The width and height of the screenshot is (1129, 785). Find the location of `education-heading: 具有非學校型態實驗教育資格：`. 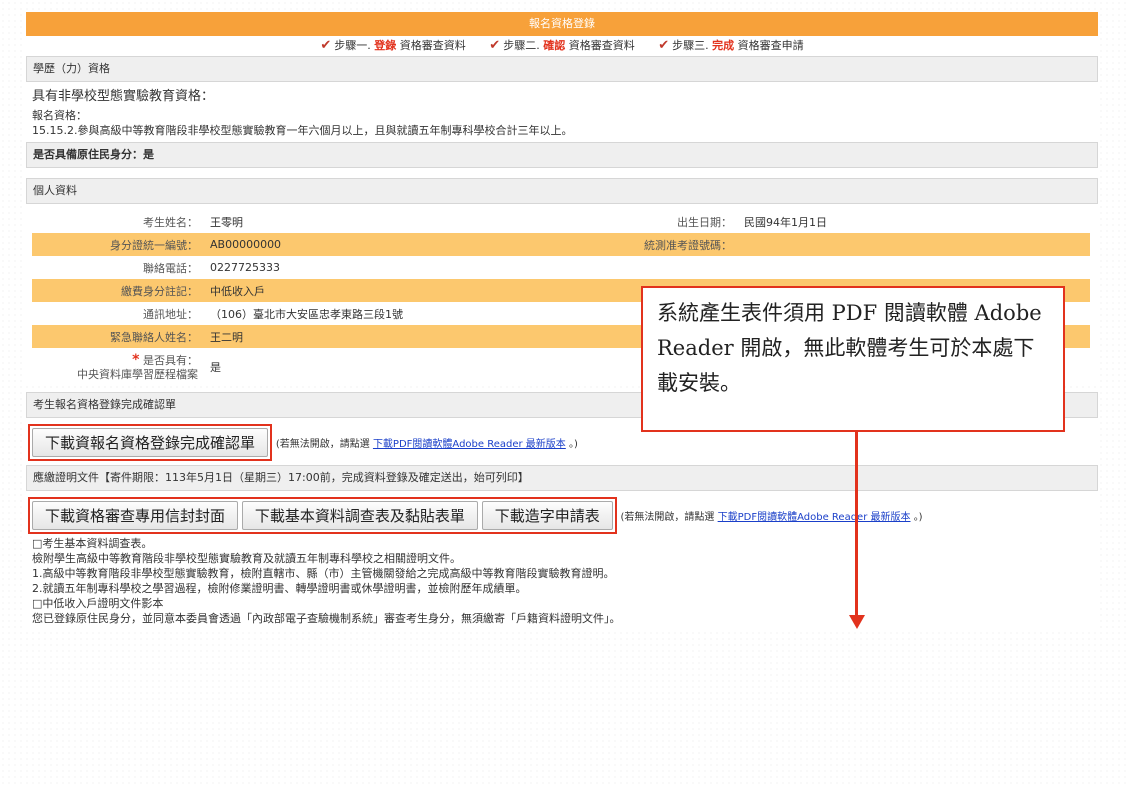

education-heading: 具有非學校型態實驗教育資格： is located at coordinates (123, 96).